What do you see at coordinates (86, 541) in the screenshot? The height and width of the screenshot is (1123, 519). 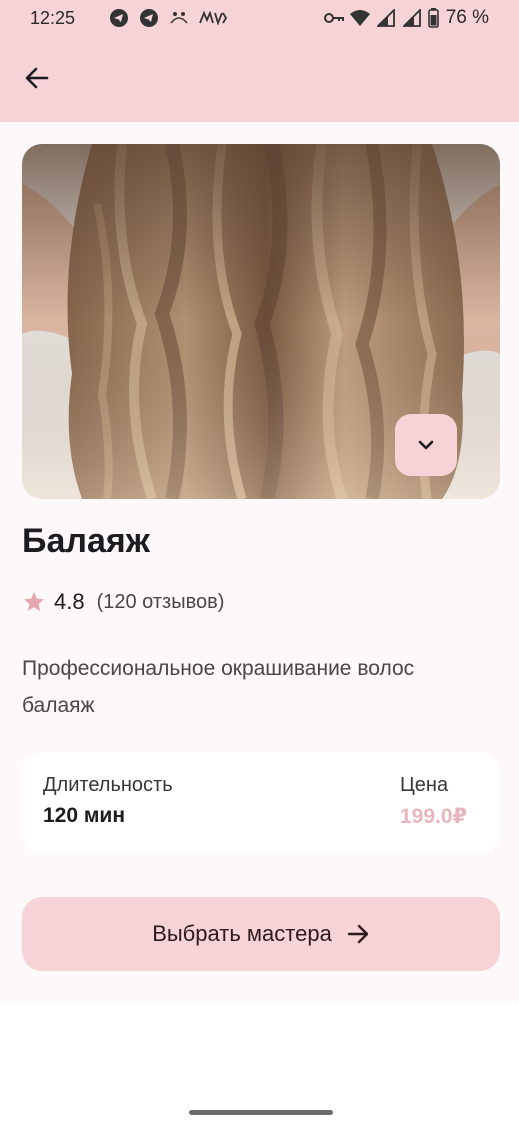 I see `service-title: Балаяж` at bounding box center [86, 541].